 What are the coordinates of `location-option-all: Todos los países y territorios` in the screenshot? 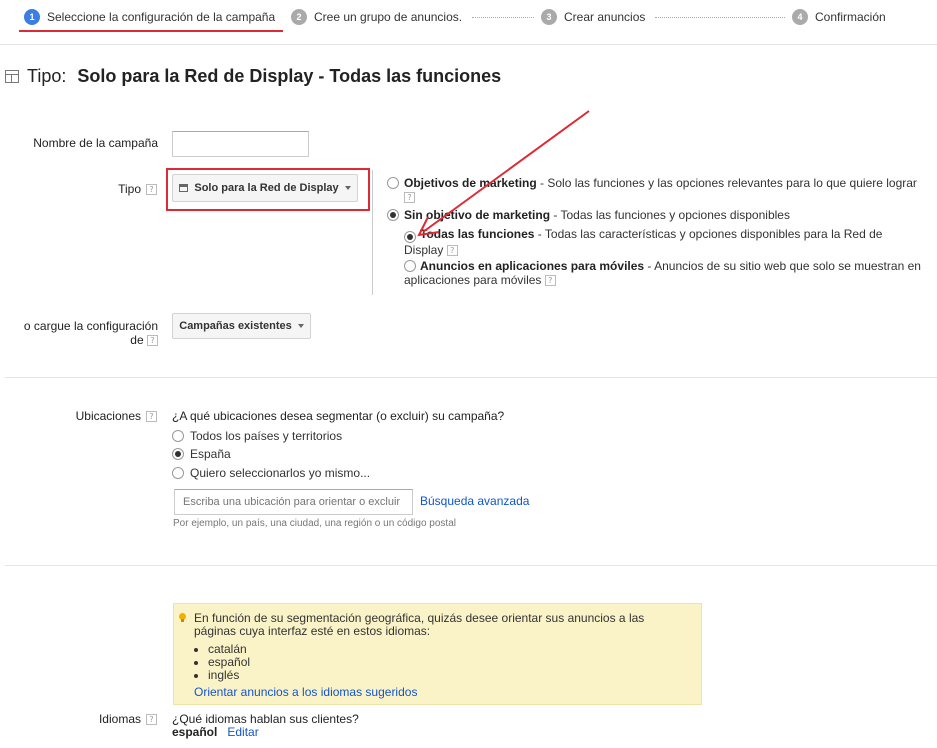 It's located at (257, 436).